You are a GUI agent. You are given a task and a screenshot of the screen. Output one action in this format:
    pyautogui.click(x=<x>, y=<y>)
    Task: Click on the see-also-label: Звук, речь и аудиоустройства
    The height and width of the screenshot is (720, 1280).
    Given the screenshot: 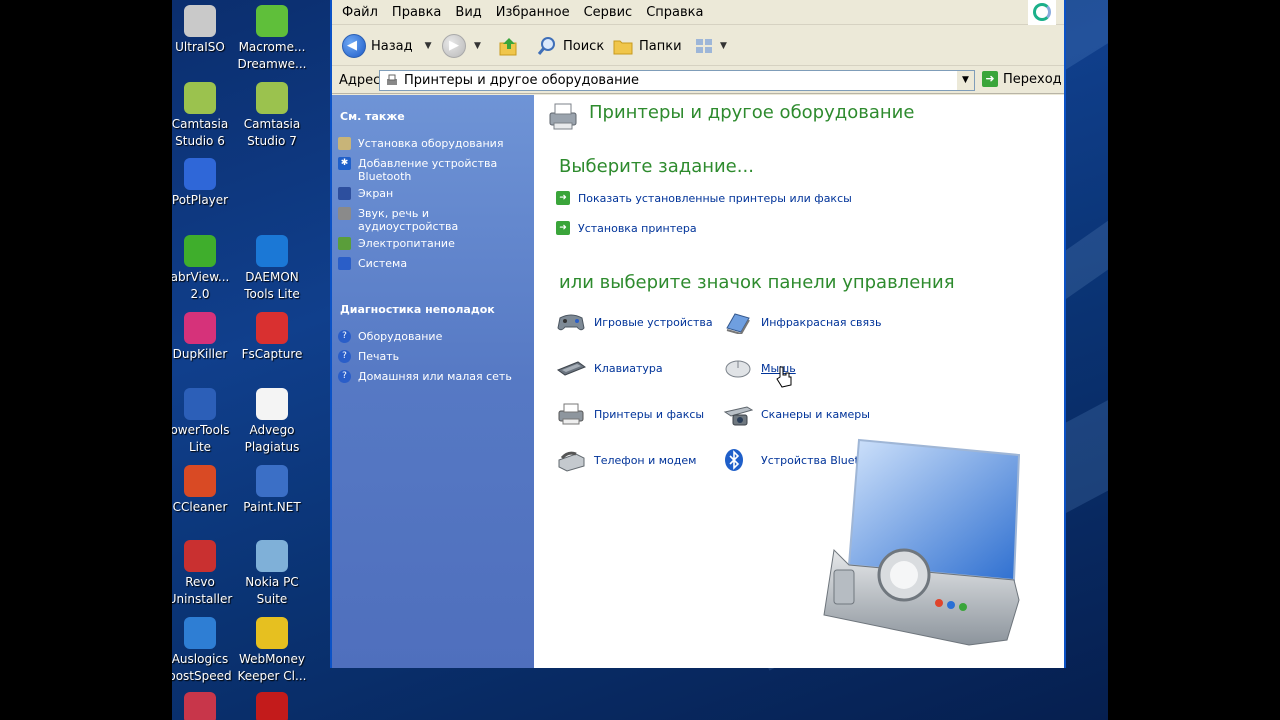 What is the action you would take?
    pyautogui.click(x=408, y=220)
    